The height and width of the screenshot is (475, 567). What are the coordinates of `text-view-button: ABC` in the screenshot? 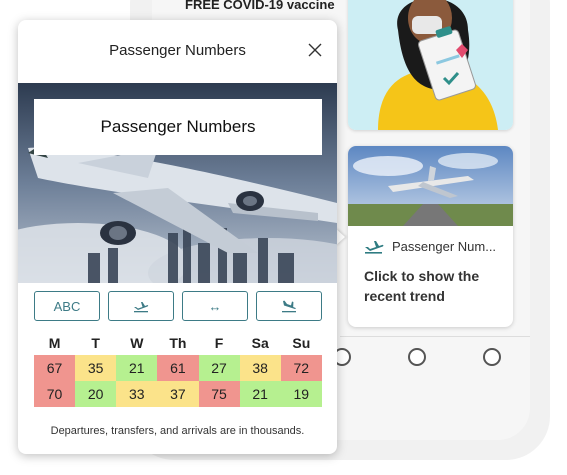 It's located at (67, 306).